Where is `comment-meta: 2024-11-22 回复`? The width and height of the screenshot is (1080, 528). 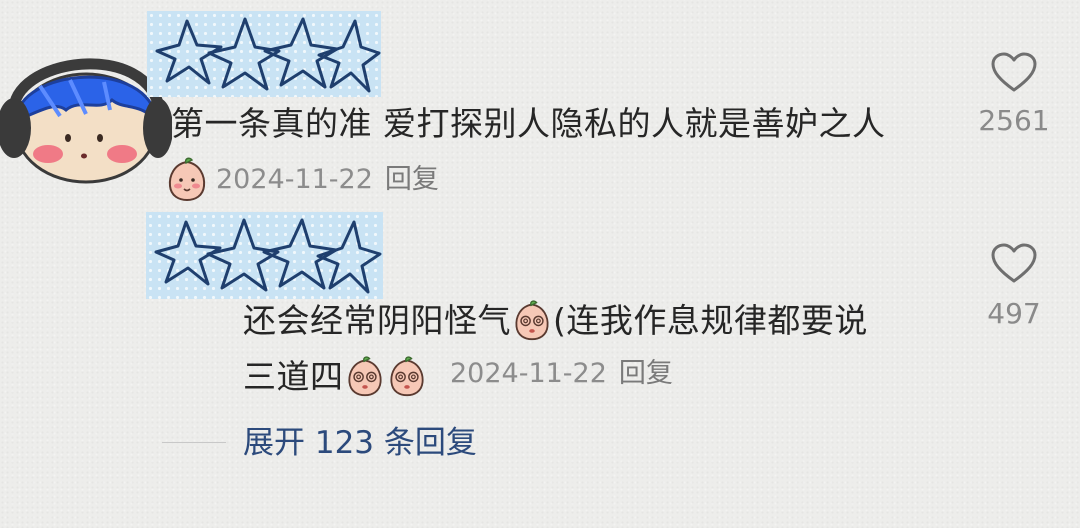 comment-meta: 2024-11-22 回复 is located at coordinates (327, 180).